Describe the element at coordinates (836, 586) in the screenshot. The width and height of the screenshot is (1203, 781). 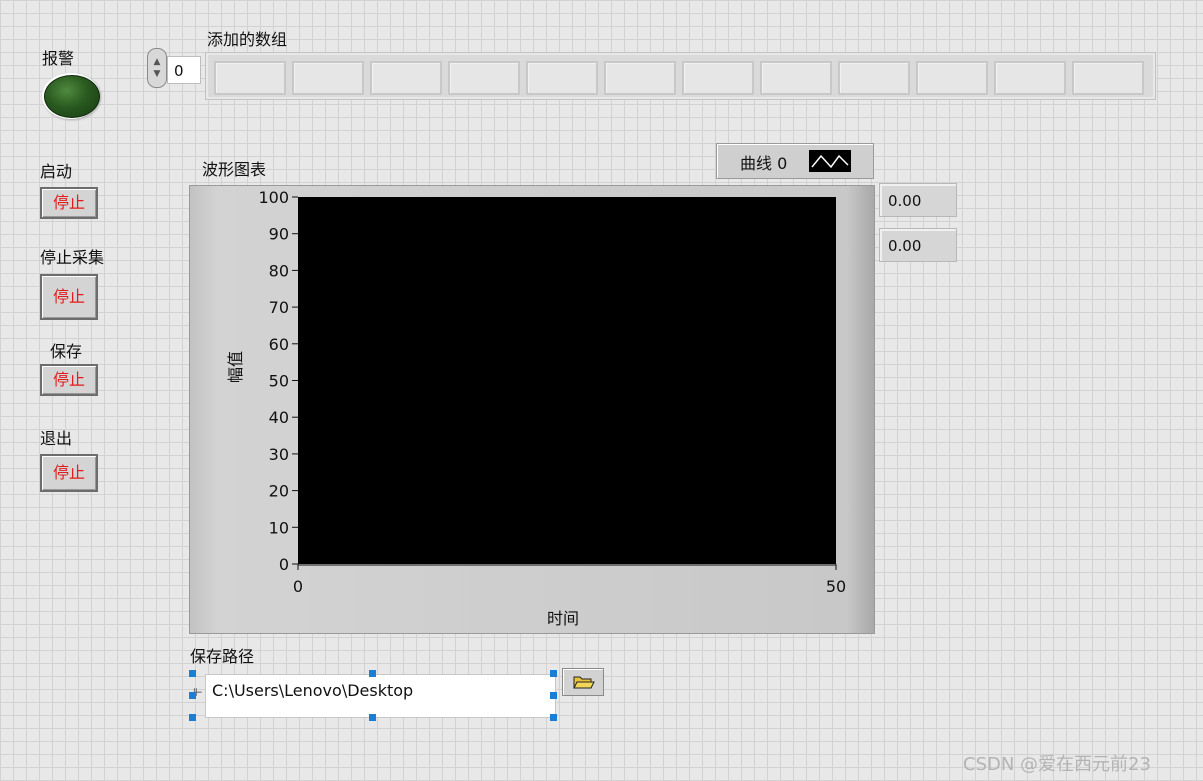
I see `x-tick-label: 50` at that location.